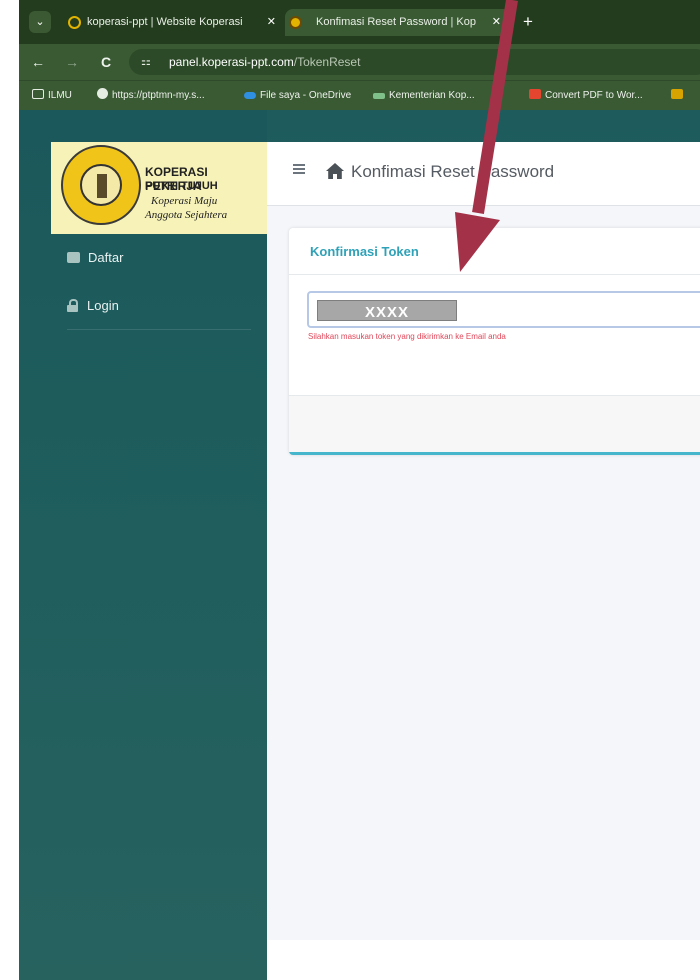  I want to click on url-domain: panel.koperasi-ppt.com, so click(231, 62).